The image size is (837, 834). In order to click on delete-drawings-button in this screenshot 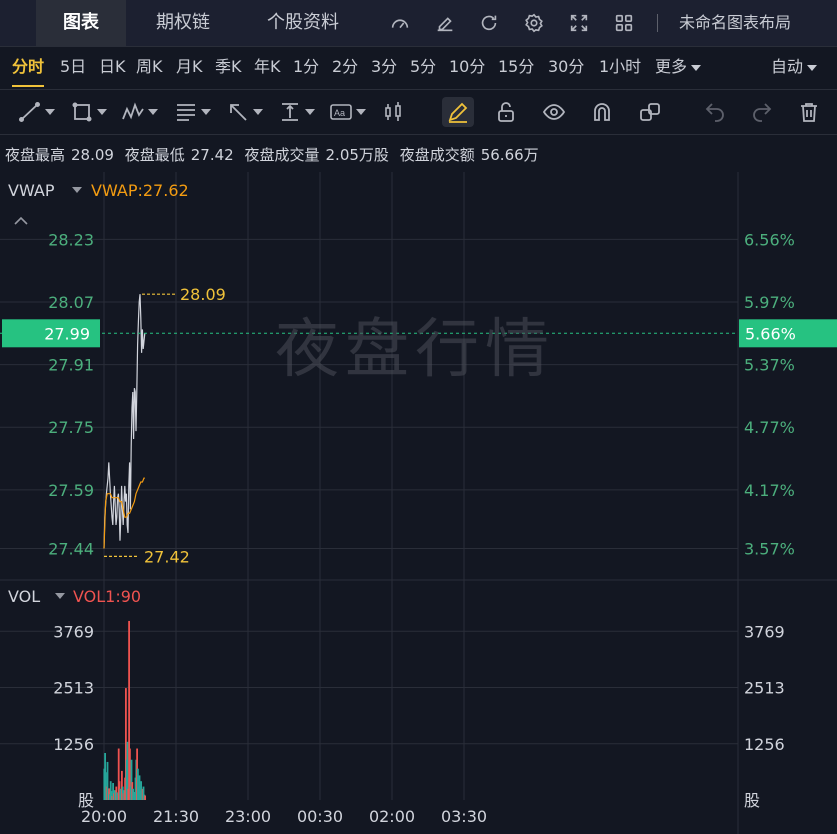, I will do `click(809, 112)`.